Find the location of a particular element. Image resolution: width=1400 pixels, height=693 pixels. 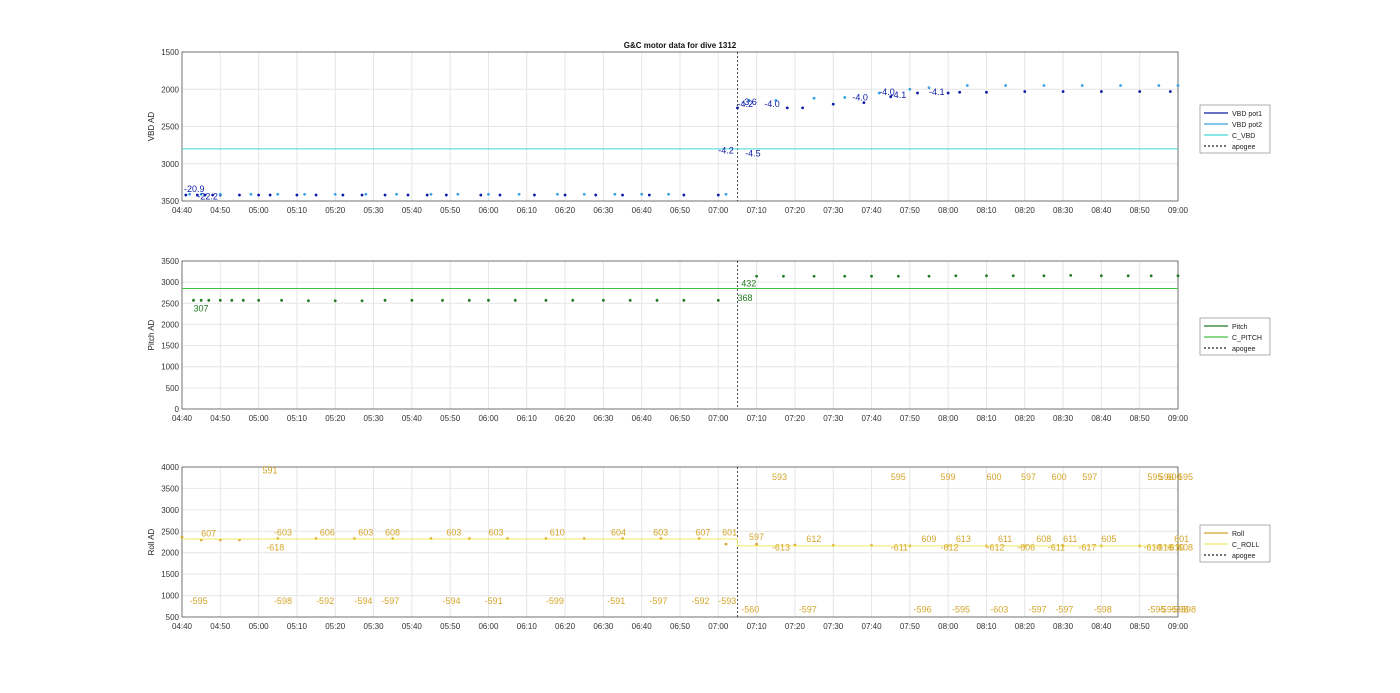

x-tick-label: 05:40 is located at coordinates (412, 626).